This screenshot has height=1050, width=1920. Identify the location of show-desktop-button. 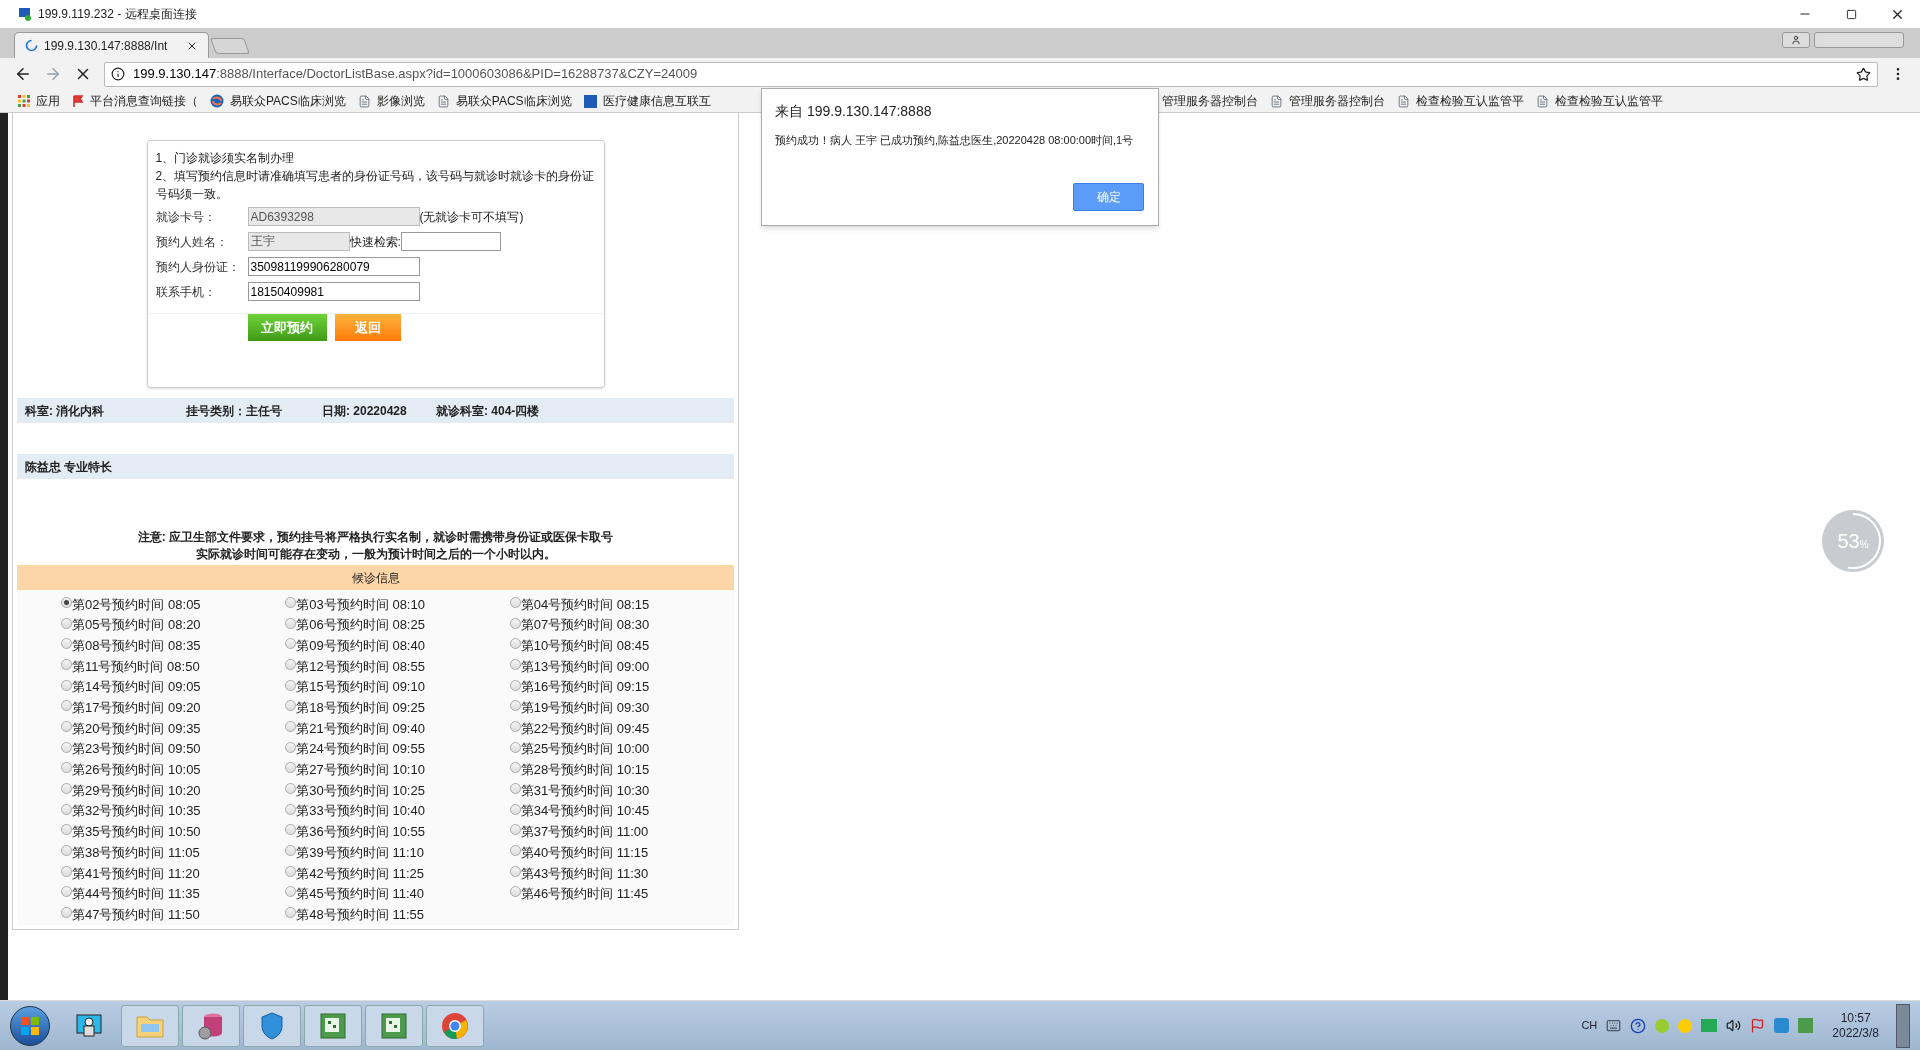
(1903, 1025).